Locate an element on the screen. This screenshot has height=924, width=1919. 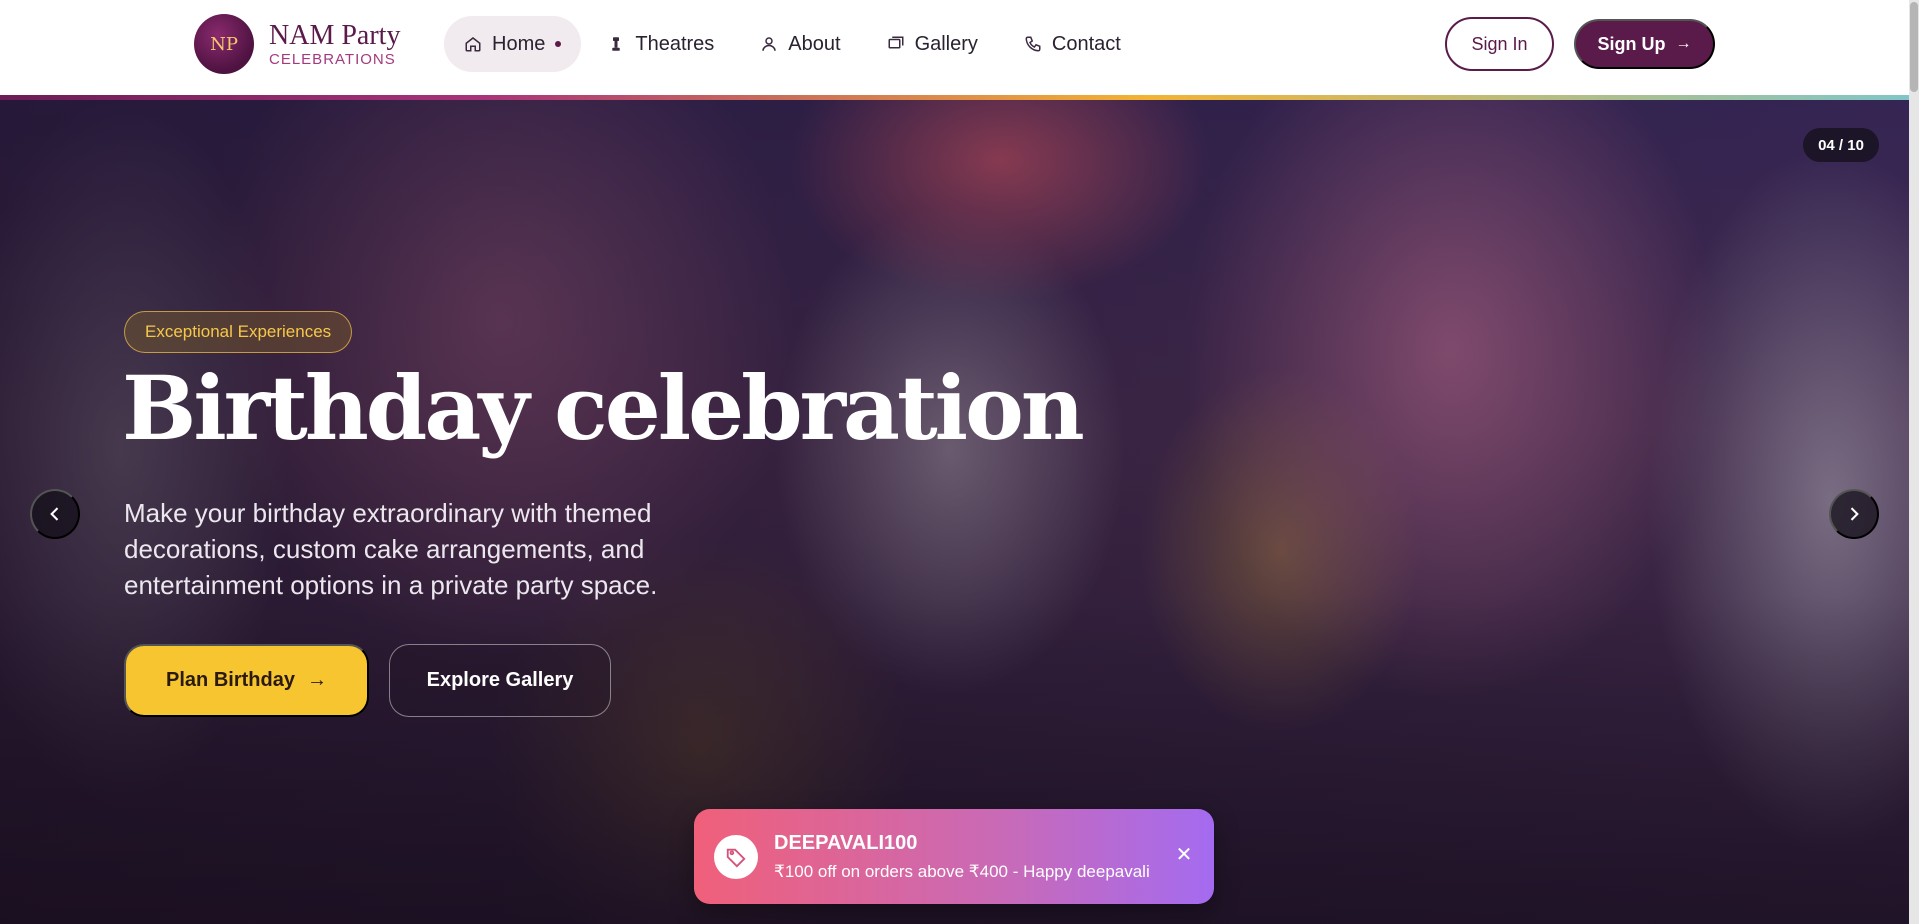
nav-item-gallery: Gallery is located at coordinates (932, 44).